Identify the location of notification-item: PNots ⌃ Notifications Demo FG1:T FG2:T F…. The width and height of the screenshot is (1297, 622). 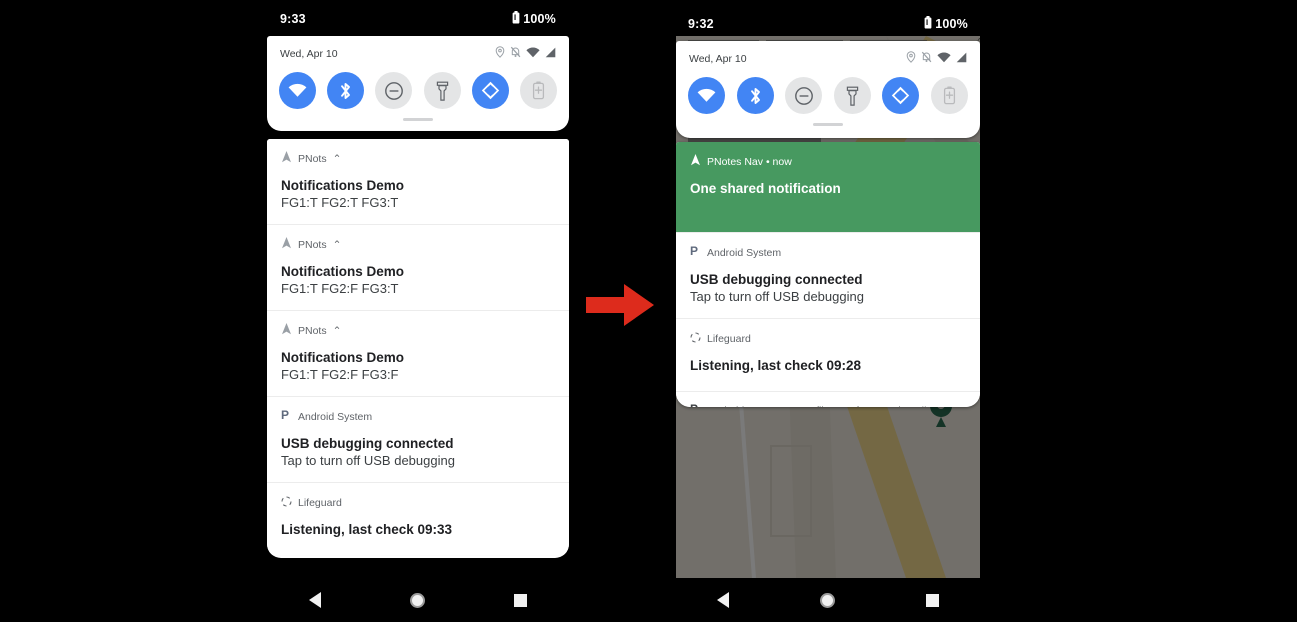
(418, 181).